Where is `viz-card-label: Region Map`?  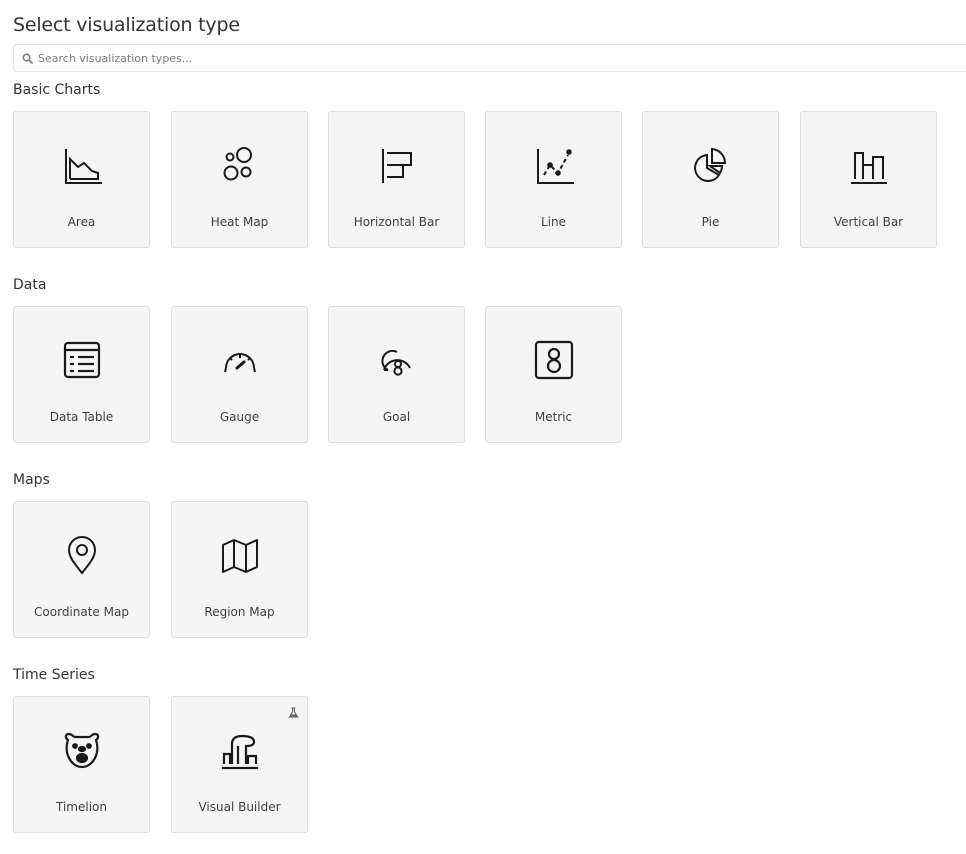
viz-card-label: Region Map is located at coordinates (239, 612).